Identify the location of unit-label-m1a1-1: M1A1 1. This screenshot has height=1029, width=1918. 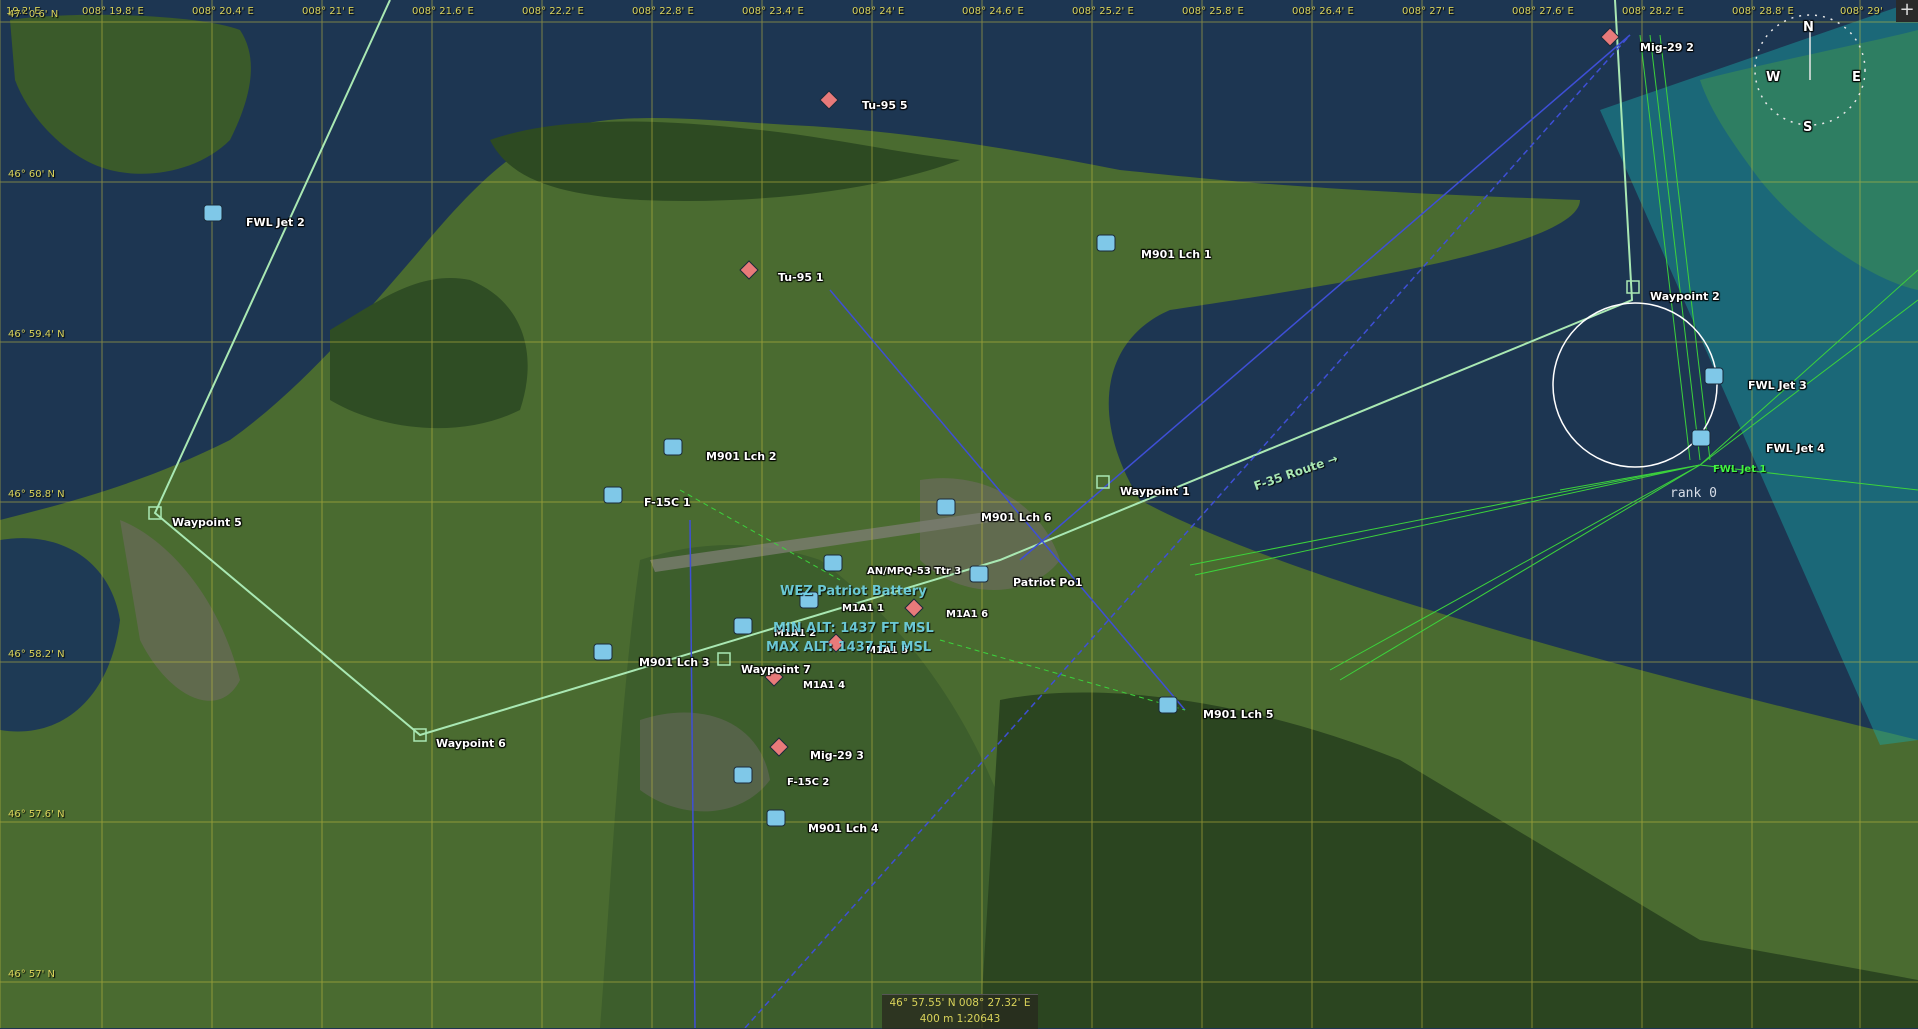
(863, 608).